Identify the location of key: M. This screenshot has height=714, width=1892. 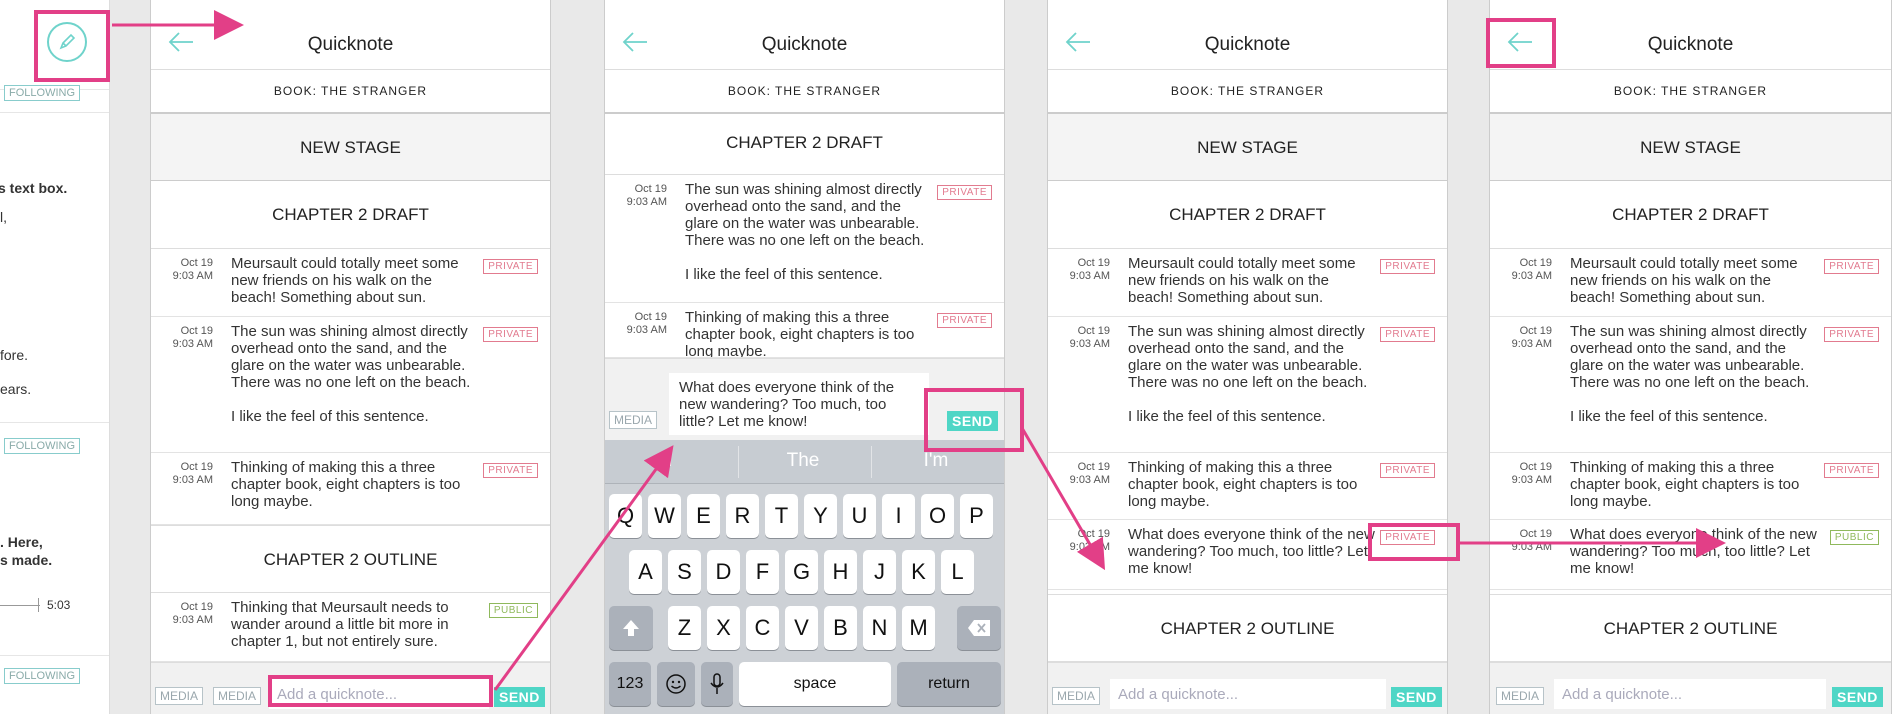
(918, 628).